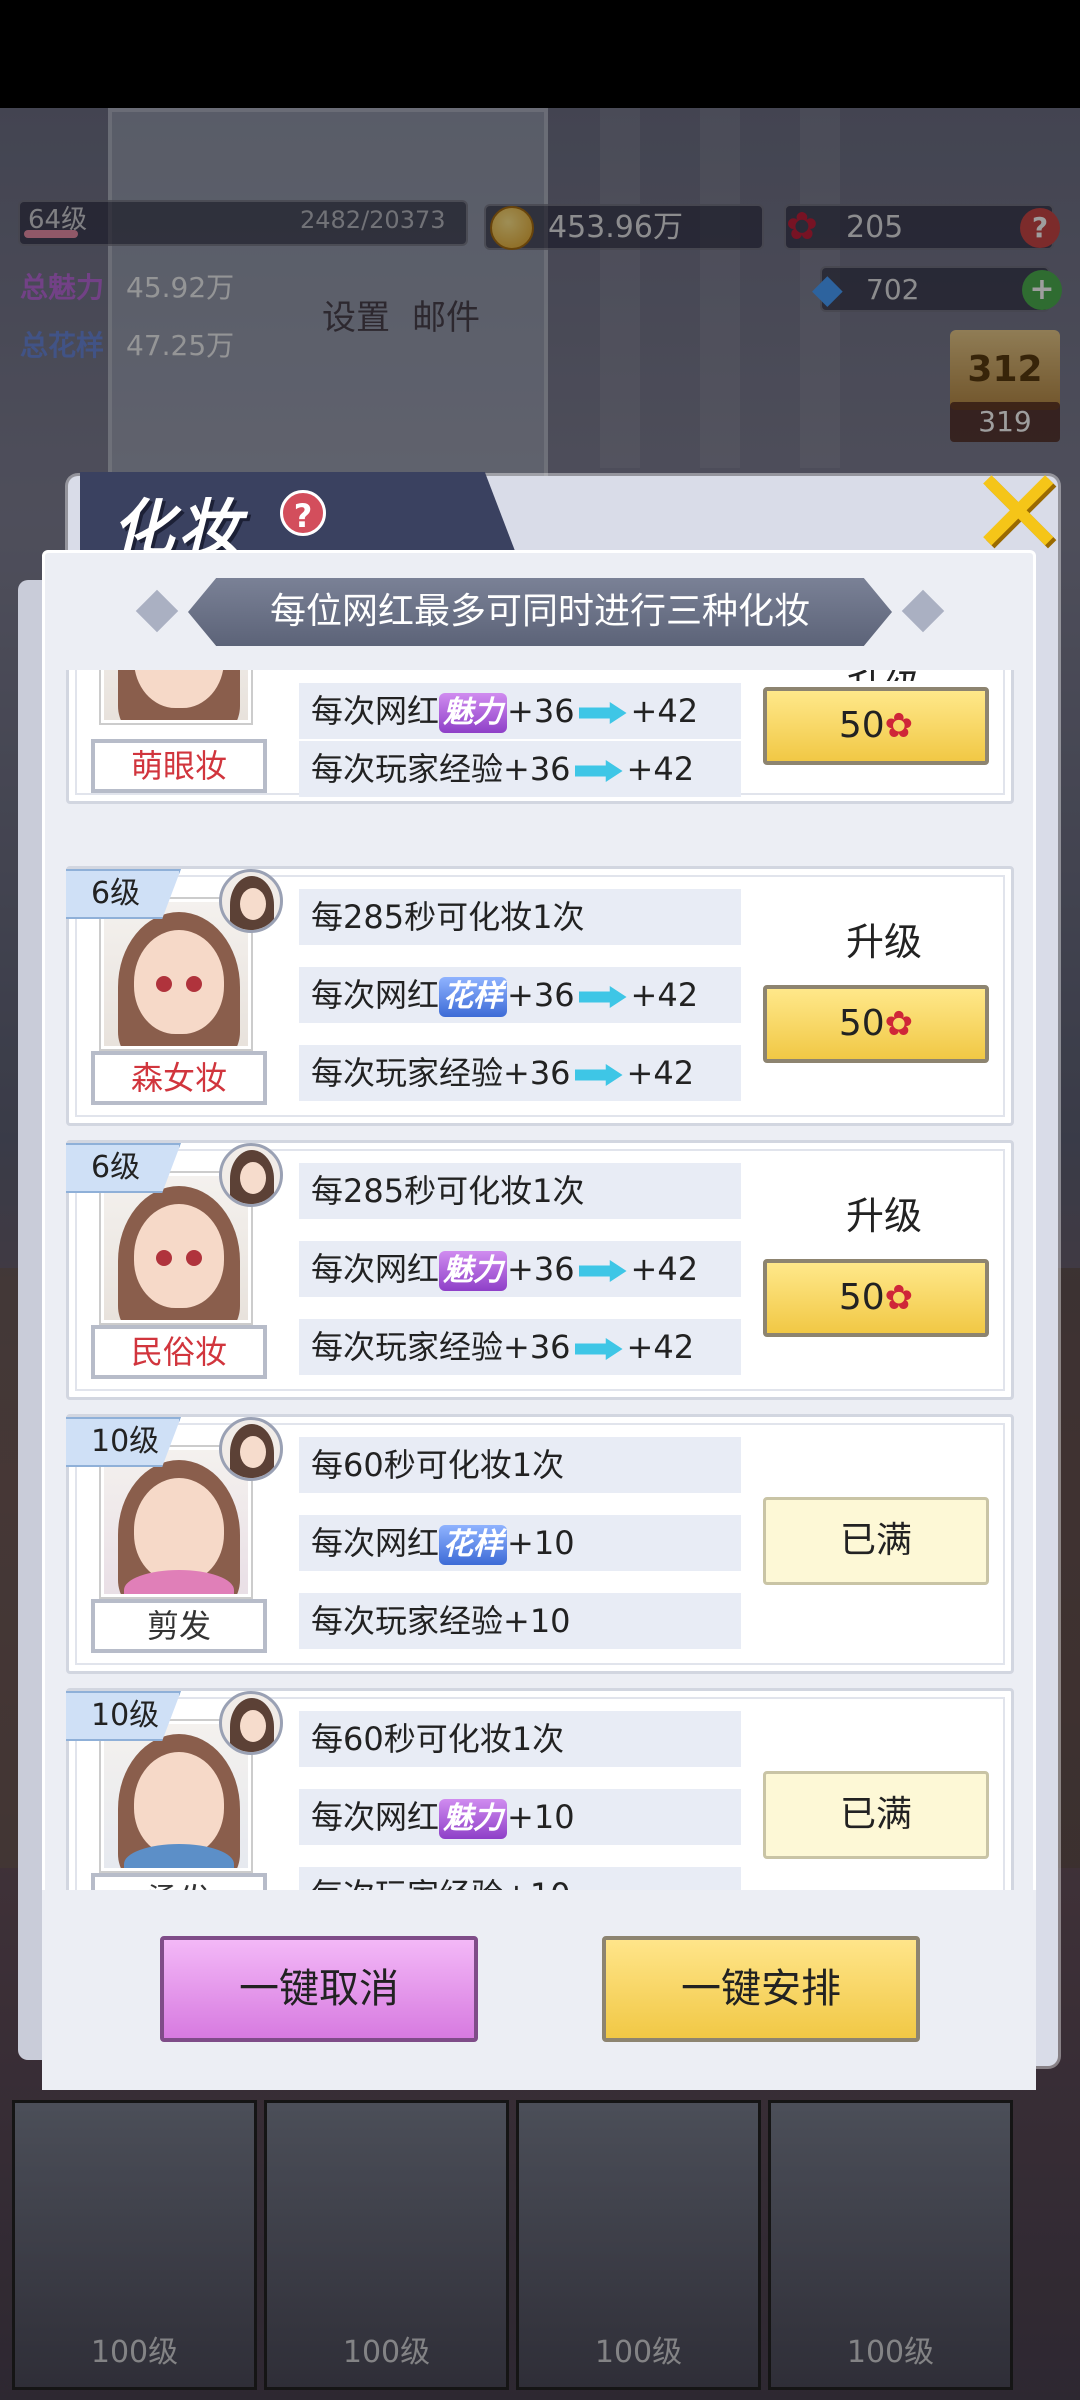  Describe the element at coordinates (176, 696) in the screenshot. I see `makeup-portrait` at that location.